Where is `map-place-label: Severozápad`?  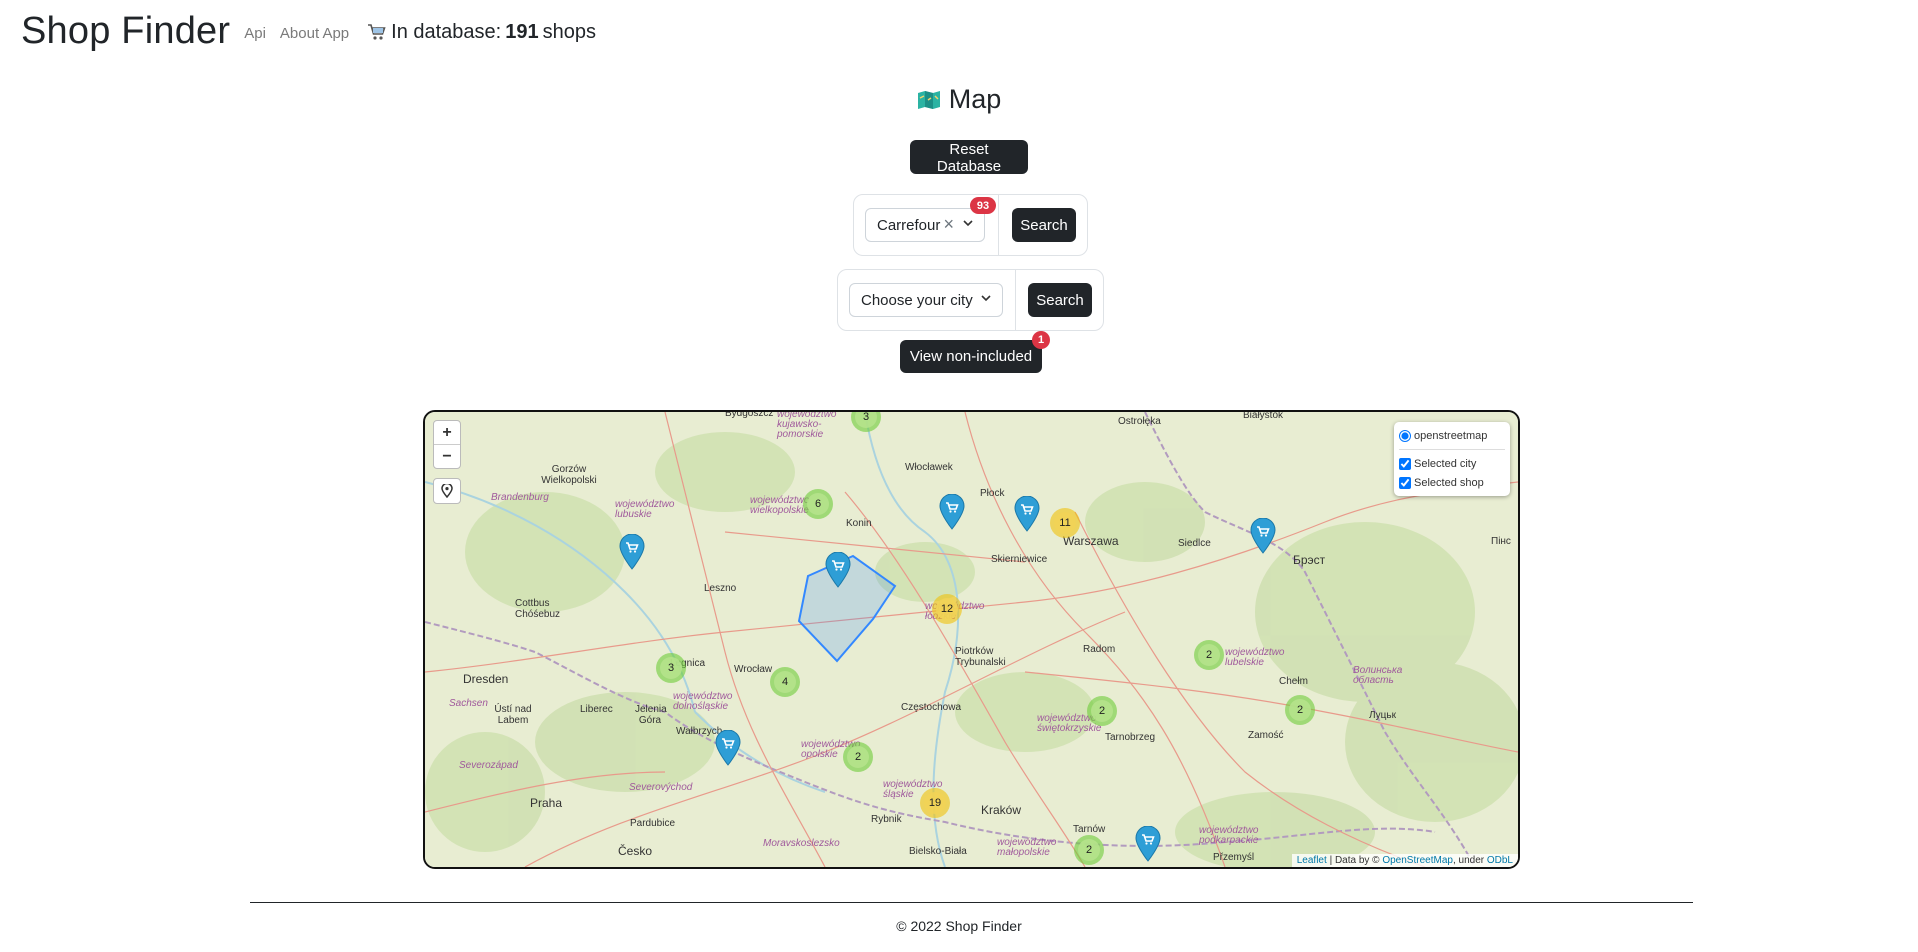
map-place-label: Severozápad is located at coordinates (488, 765).